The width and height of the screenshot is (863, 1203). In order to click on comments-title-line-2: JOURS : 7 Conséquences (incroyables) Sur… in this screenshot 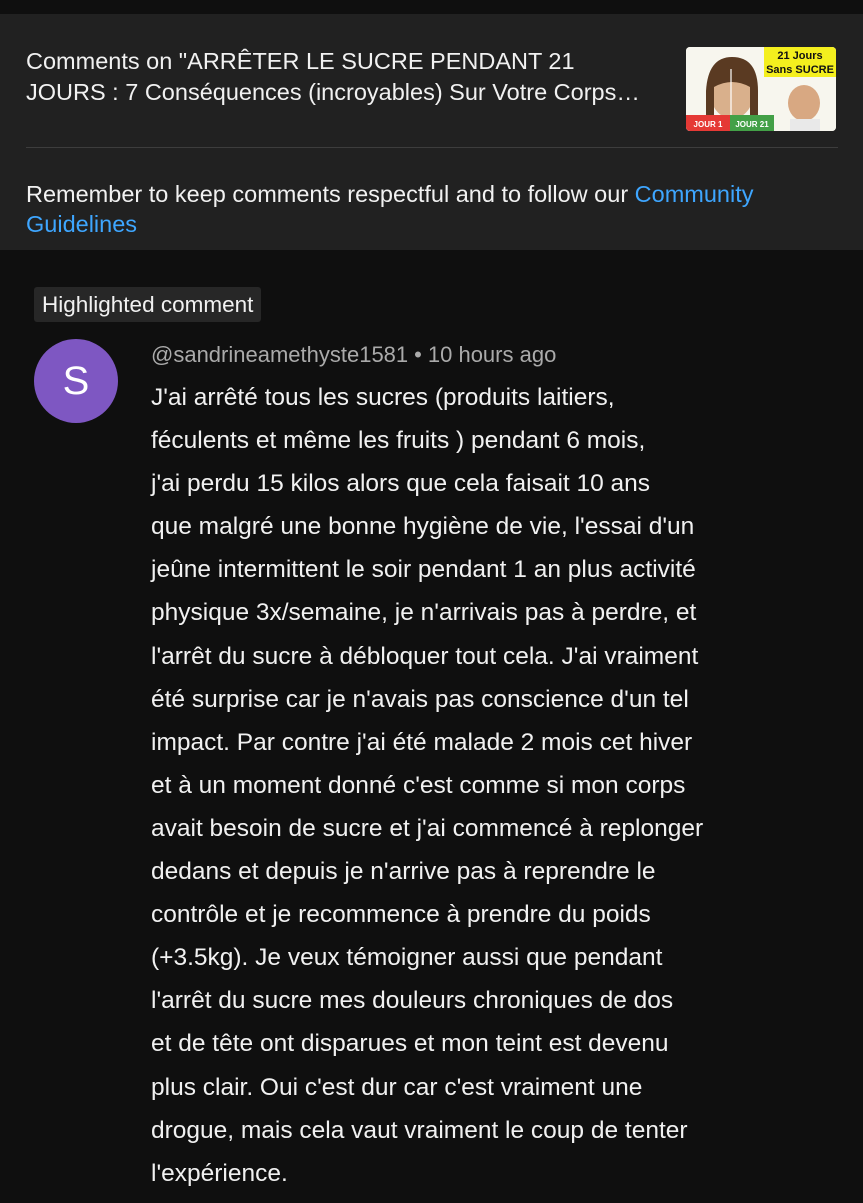, I will do `click(333, 92)`.